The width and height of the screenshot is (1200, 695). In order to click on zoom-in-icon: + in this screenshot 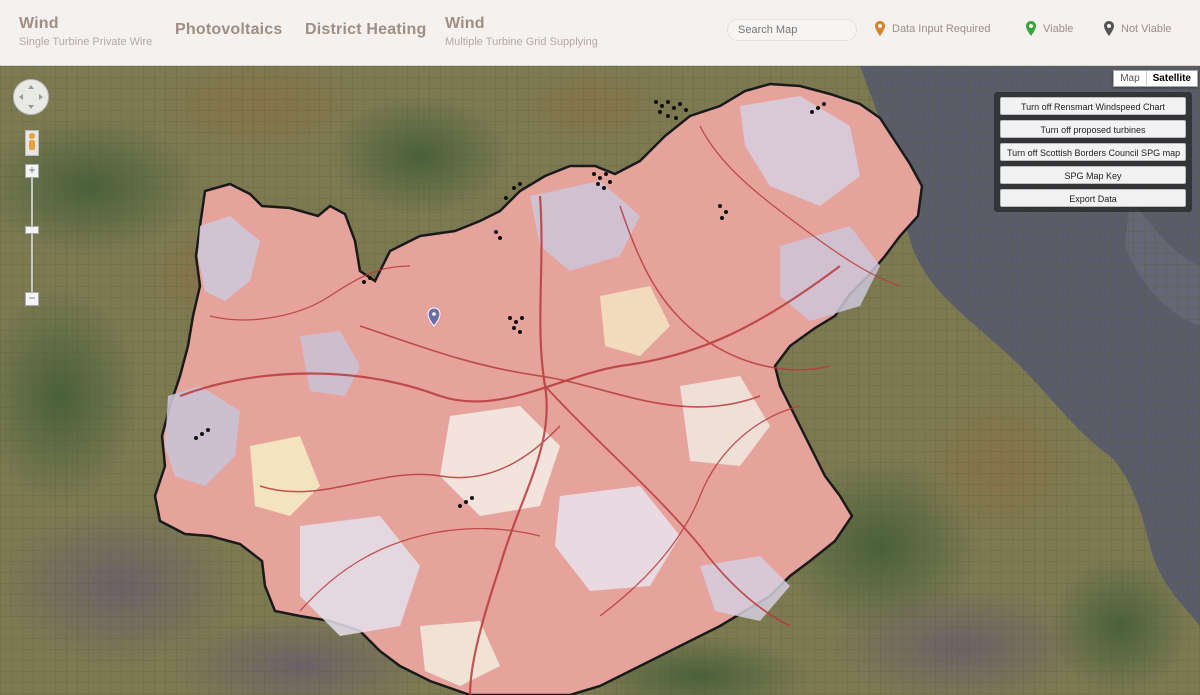, I will do `click(32, 171)`.